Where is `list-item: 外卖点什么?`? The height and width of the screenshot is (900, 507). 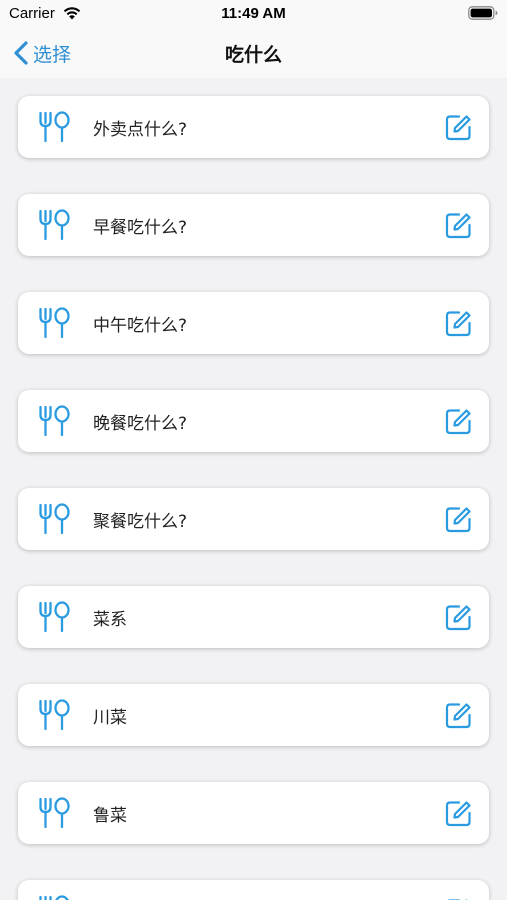
list-item: 外卖点什么? is located at coordinates (253, 127).